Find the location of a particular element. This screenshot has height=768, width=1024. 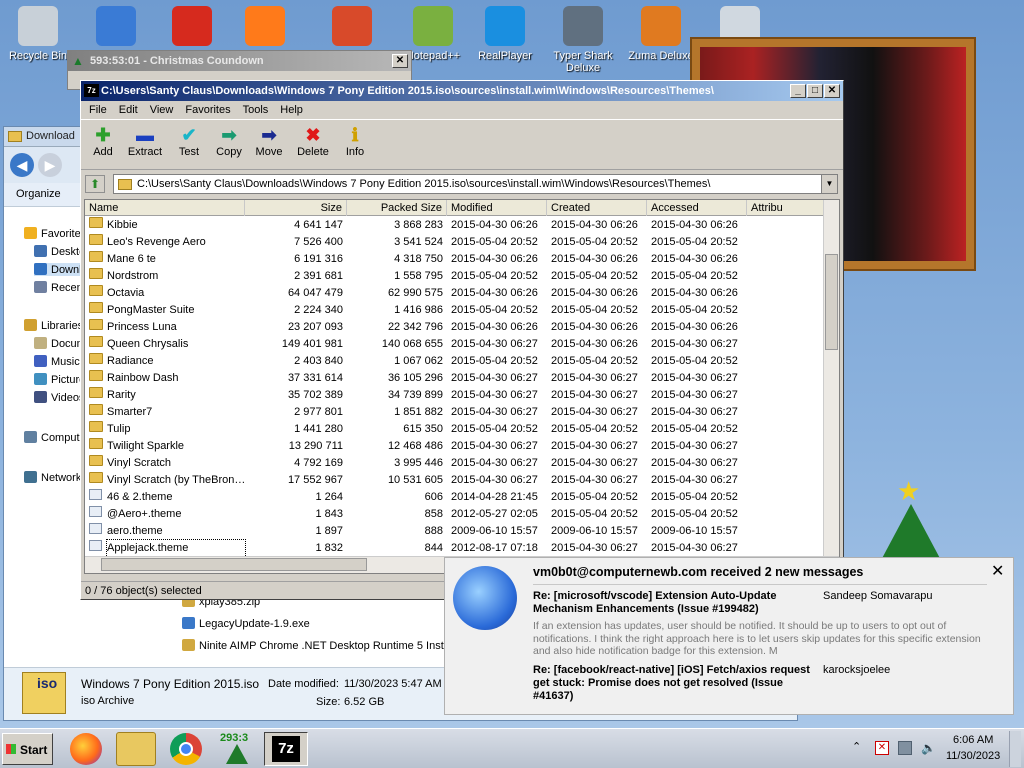

tree-icon is located at coordinates (237, 754).